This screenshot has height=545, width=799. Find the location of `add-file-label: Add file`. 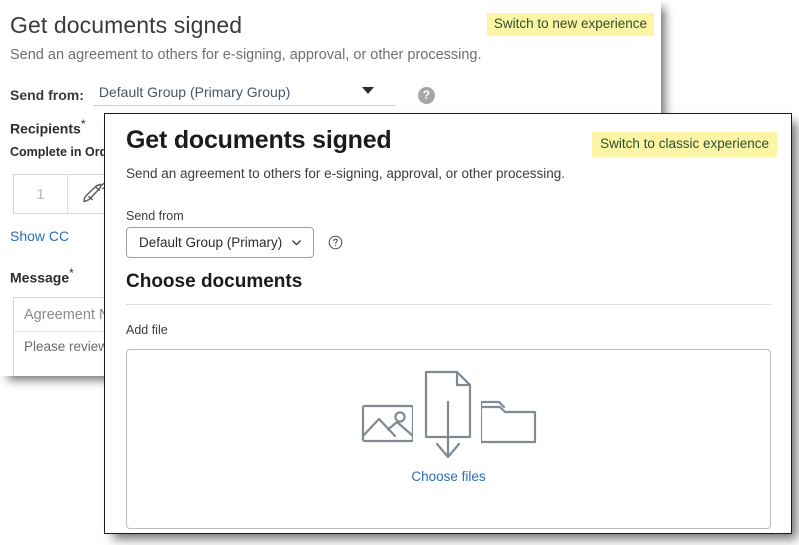

add-file-label: Add file is located at coordinates (147, 330).